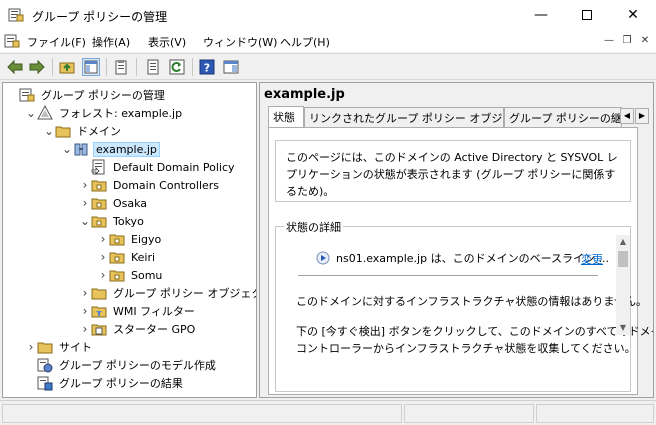 This screenshot has width=656, height=425. Describe the element at coordinates (642, 116) in the screenshot. I see `tab-scroll-right-button: ▶` at that location.